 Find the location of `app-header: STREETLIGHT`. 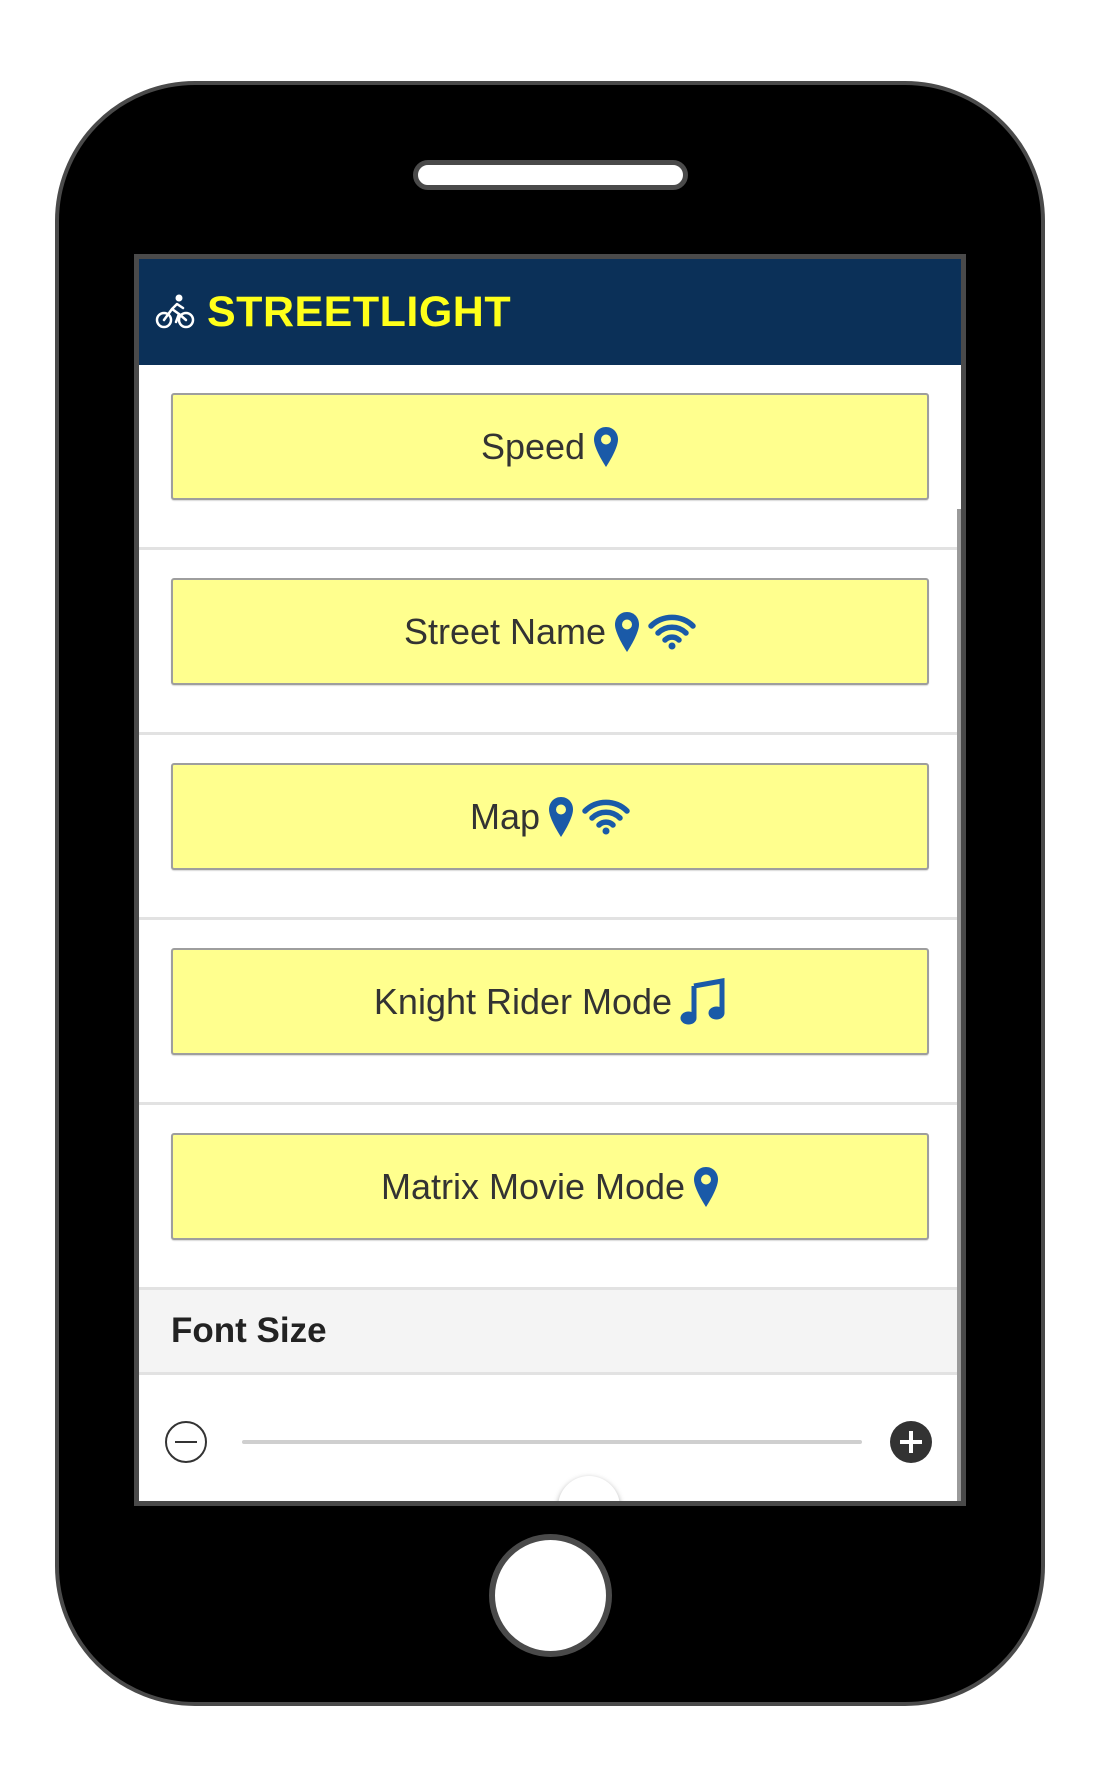

app-header: STREETLIGHT is located at coordinates (550, 312).